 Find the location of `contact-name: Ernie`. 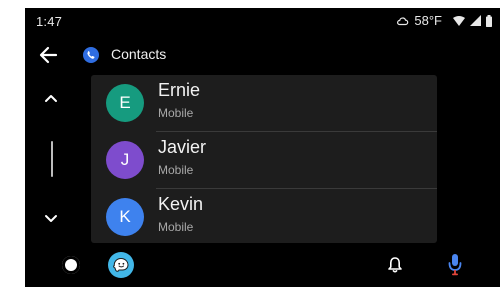

contact-name: Ernie is located at coordinates (179, 90).